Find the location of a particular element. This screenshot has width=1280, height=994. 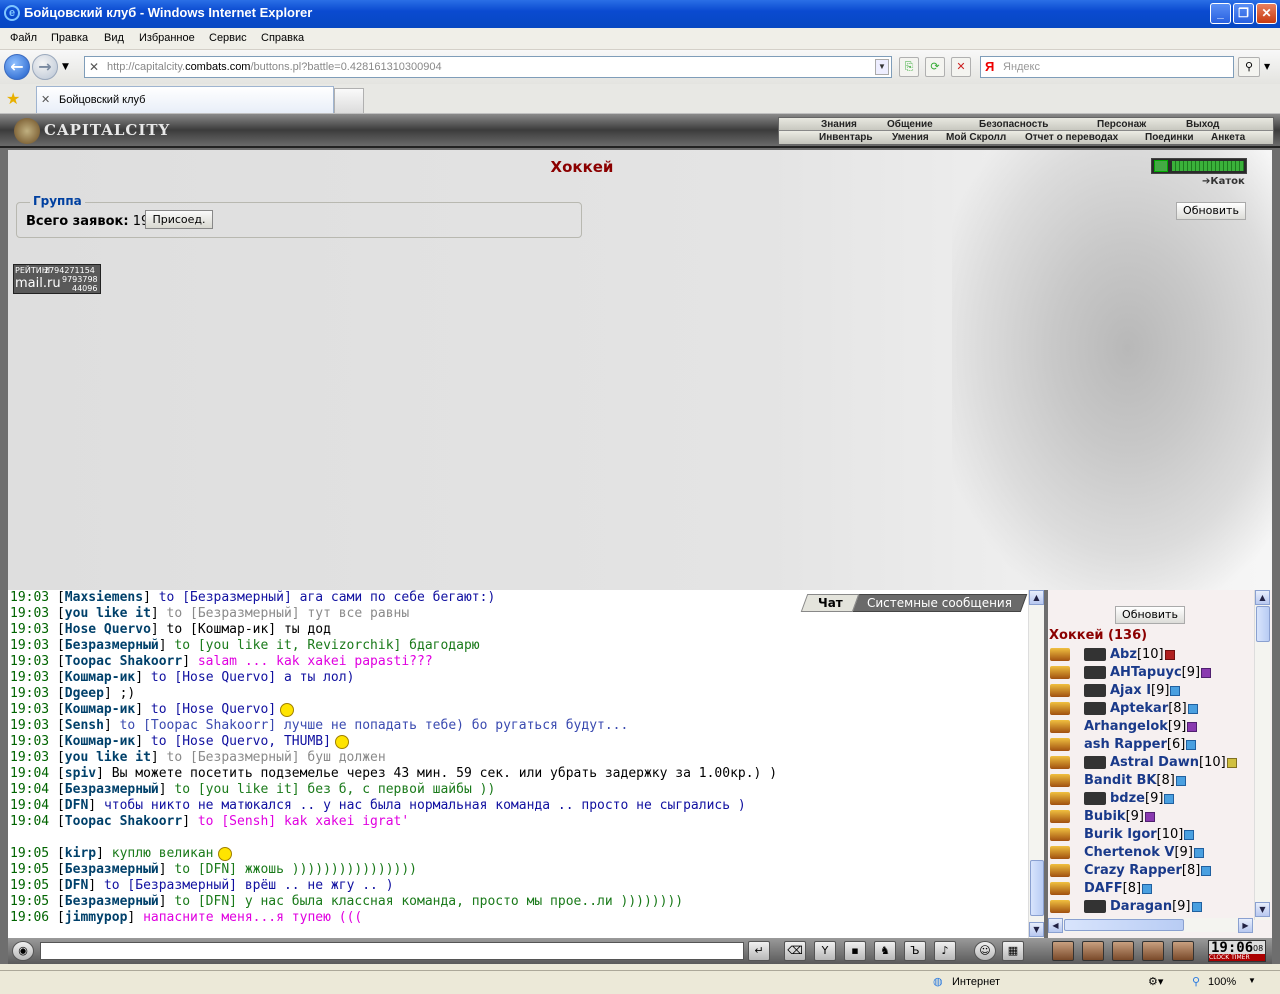

close-window-button: ✕ is located at coordinates (1266, 13).